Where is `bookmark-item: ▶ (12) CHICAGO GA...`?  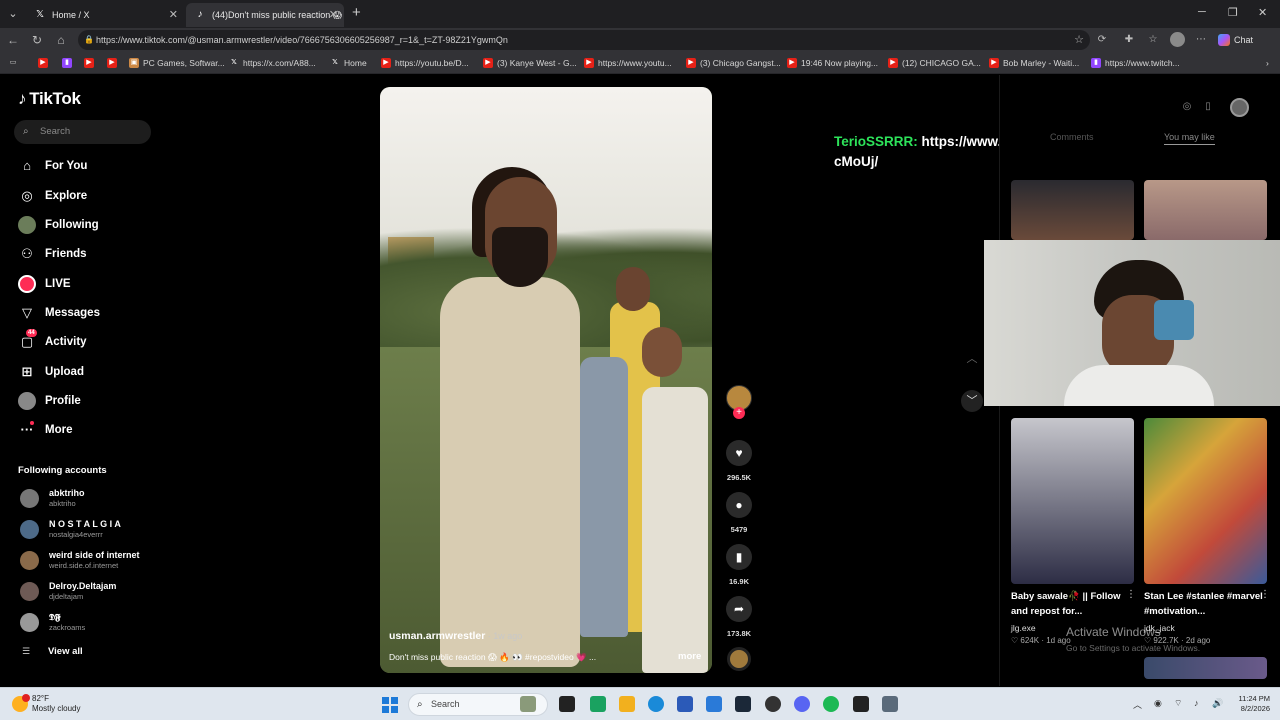
bookmark-item: ▶ (12) CHICAGO GA... is located at coordinates (934, 63).